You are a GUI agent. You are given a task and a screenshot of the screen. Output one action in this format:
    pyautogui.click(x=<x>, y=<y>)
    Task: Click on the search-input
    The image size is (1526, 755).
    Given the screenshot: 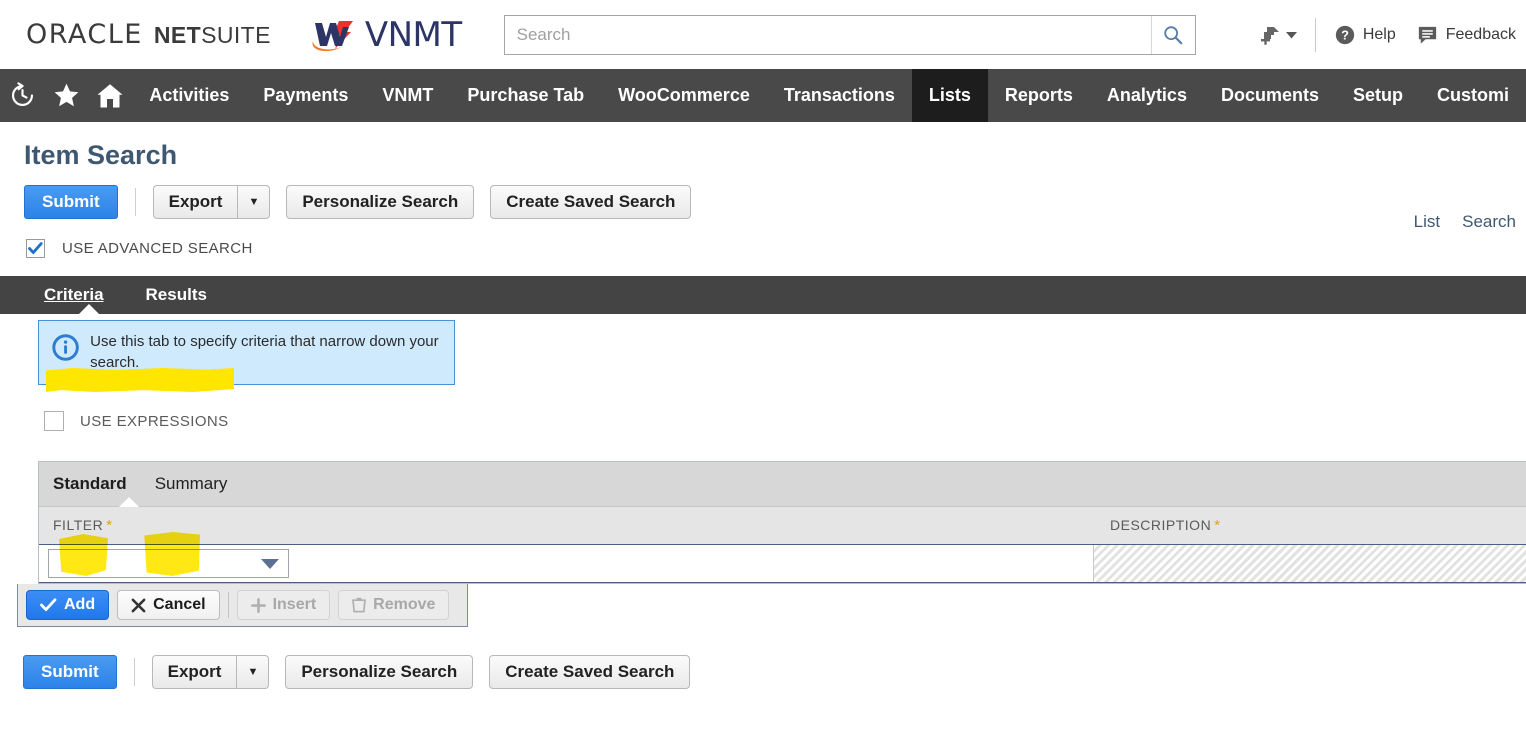 What is the action you would take?
    pyautogui.click(x=849, y=34)
    